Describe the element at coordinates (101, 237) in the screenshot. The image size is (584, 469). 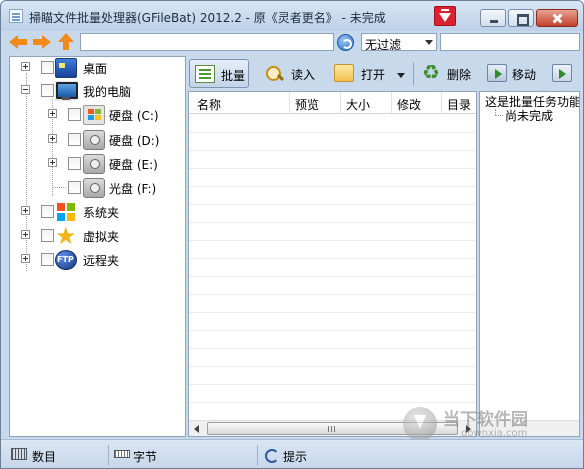
I see `tree-item-label: 虚拟夹` at that location.